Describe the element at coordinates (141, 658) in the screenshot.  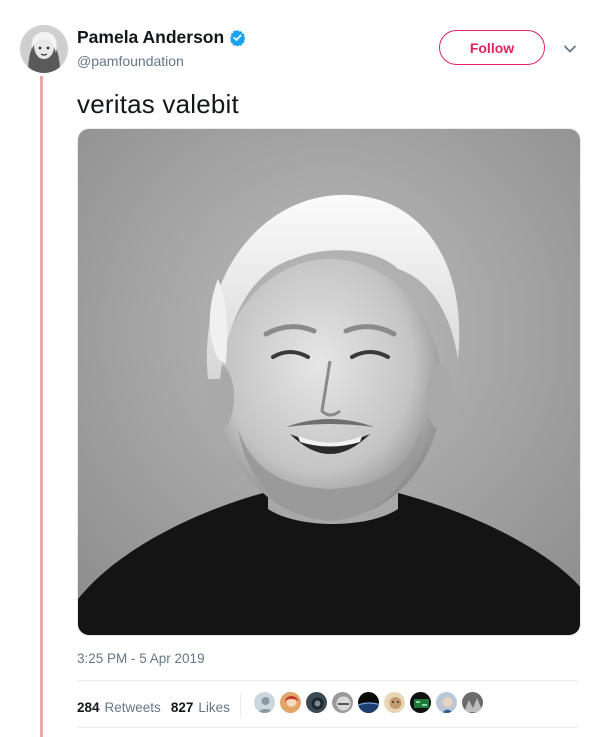
I see `tweet-timestamp: 3:25 PM - 5 Apr 2019` at that location.